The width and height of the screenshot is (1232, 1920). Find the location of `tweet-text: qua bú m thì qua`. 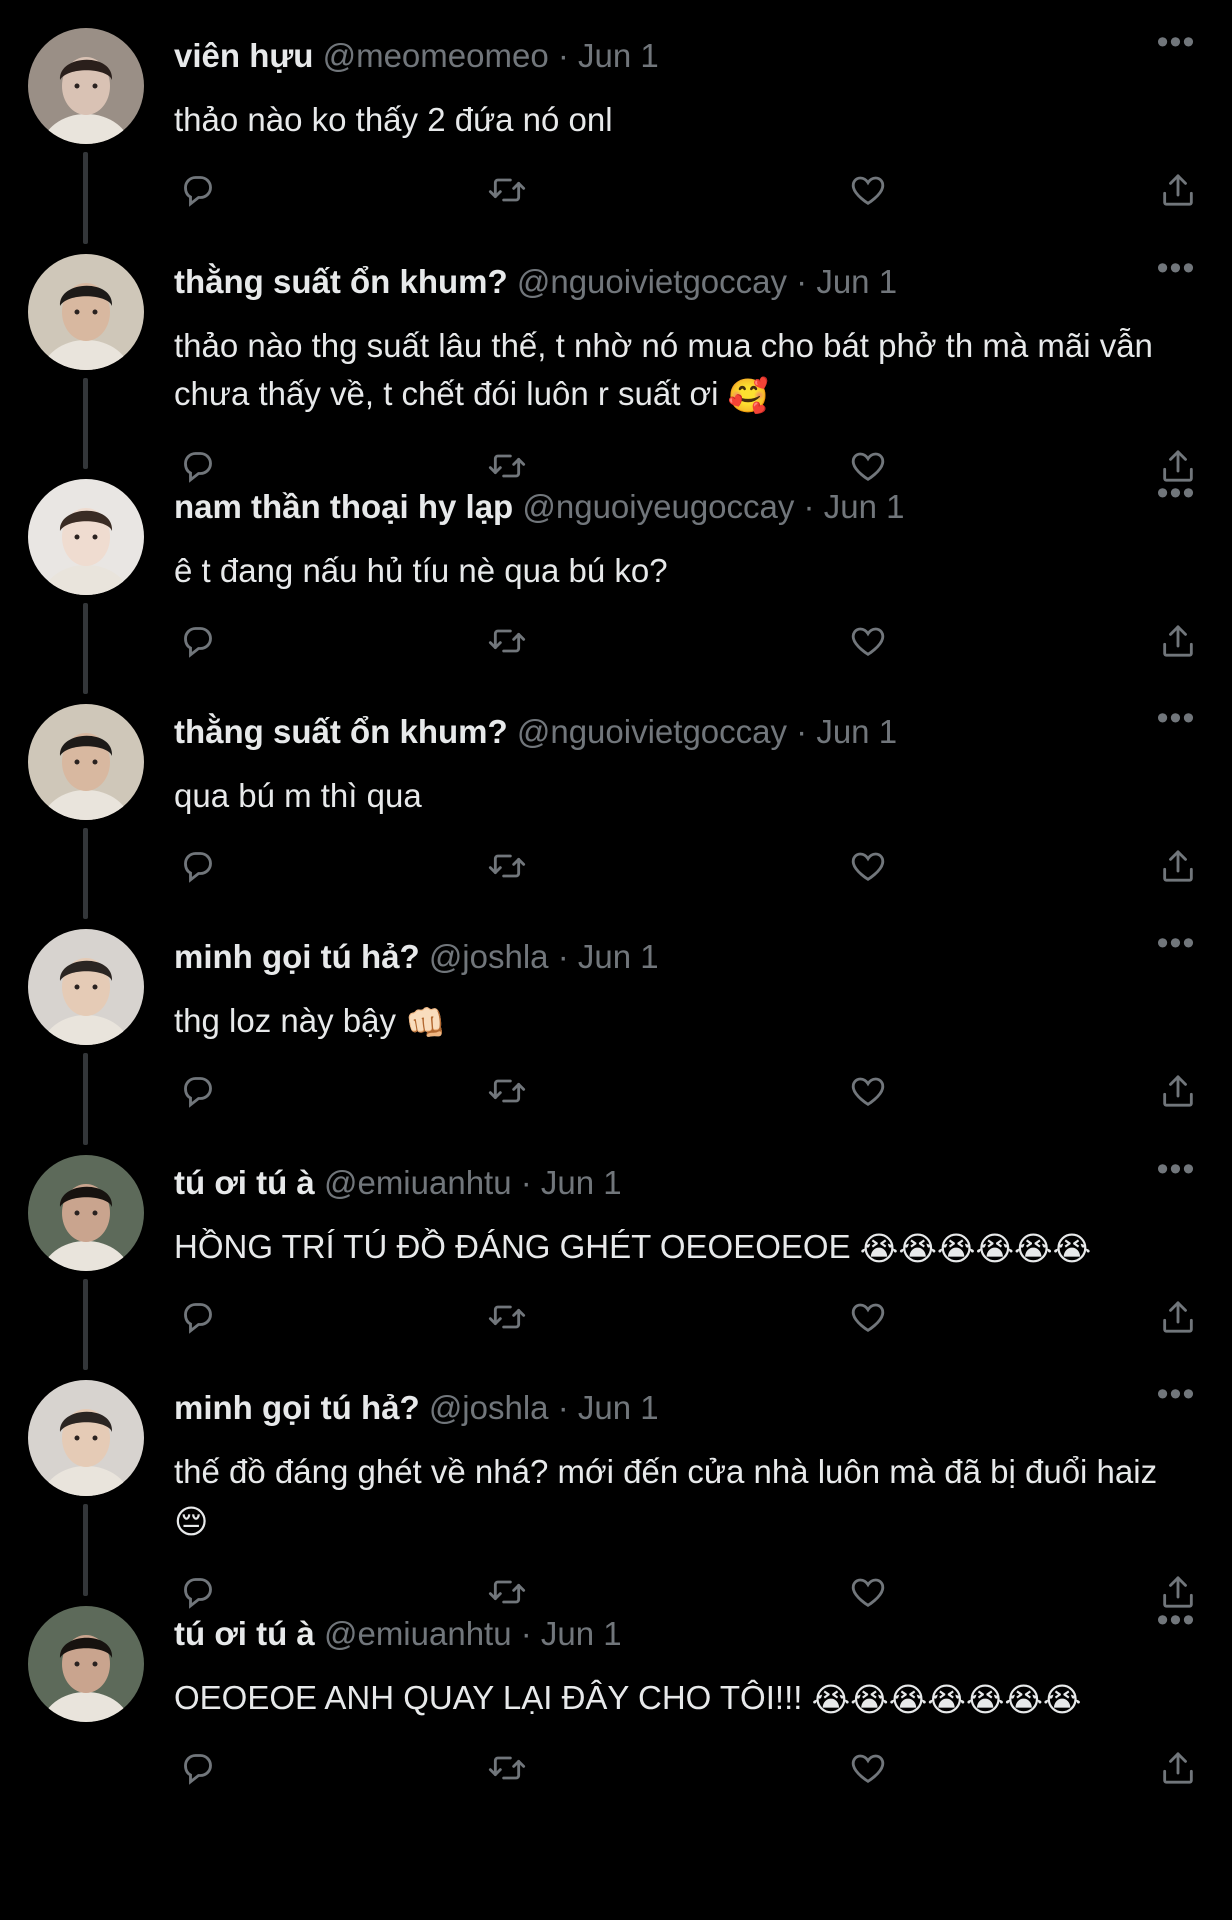

tweet-text: qua bú m thì qua is located at coordinates (685, 796).